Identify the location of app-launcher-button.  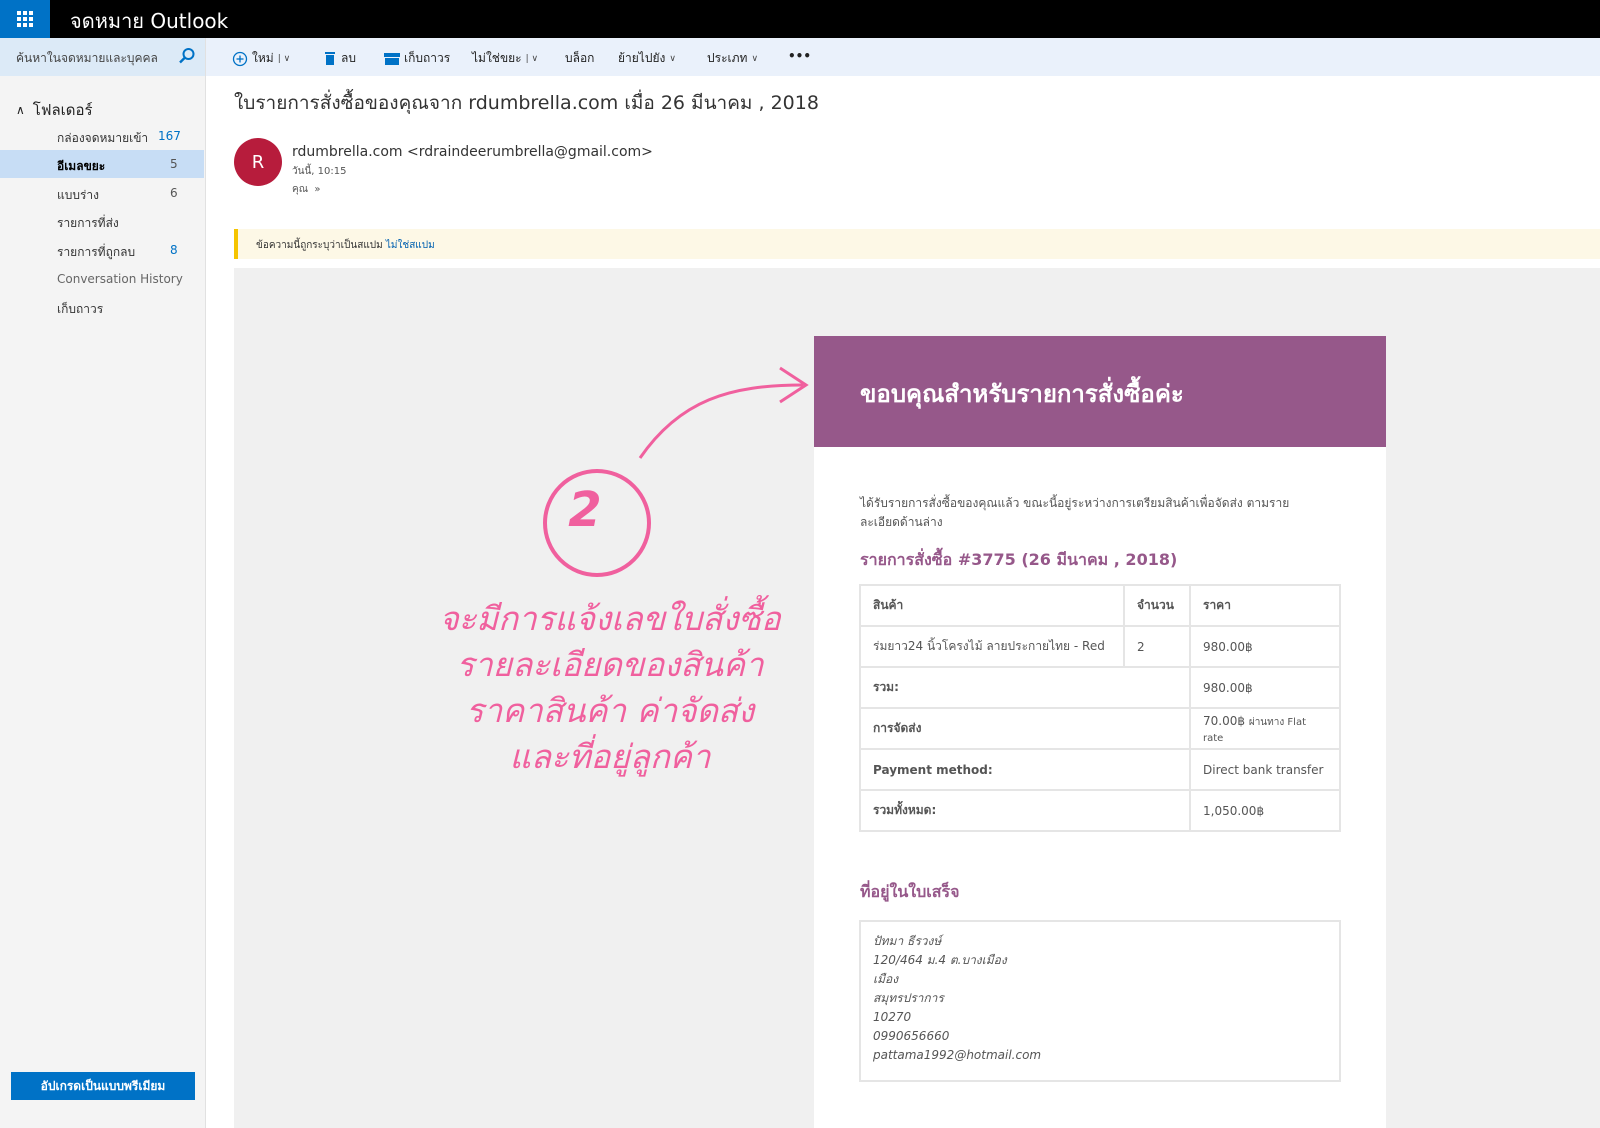
(25, 19).